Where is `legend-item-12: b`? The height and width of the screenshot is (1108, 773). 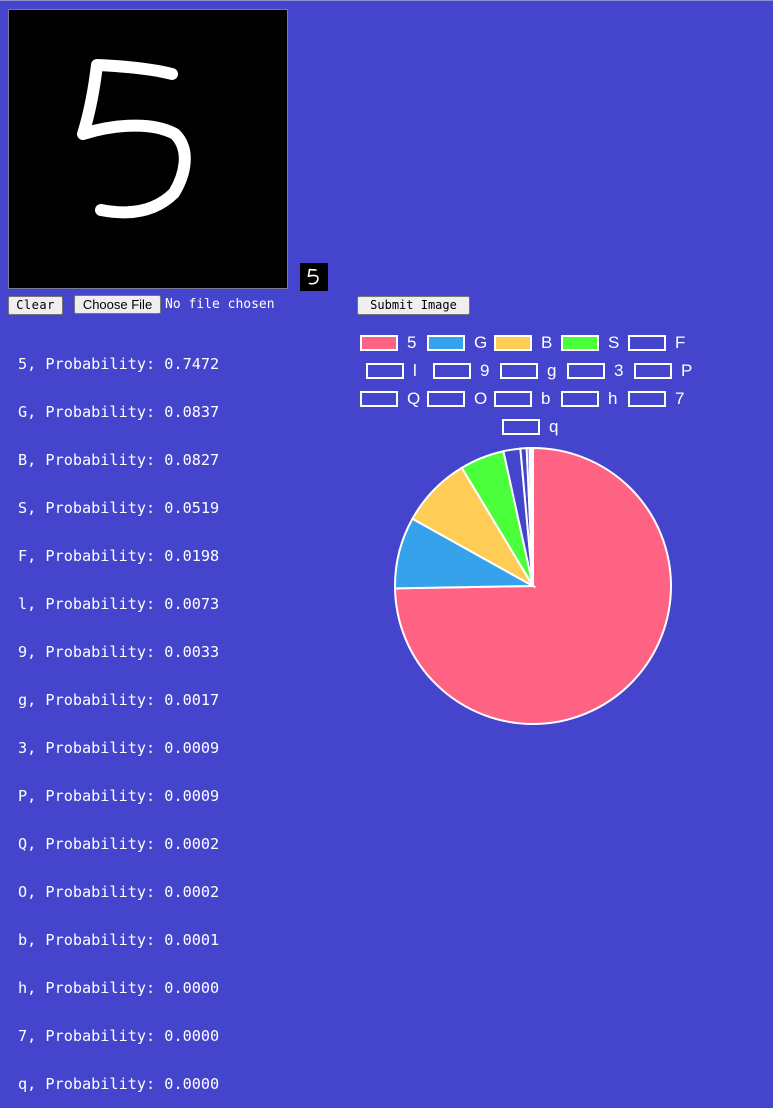 legend-item-12: b is located at coordinates (527, 399).